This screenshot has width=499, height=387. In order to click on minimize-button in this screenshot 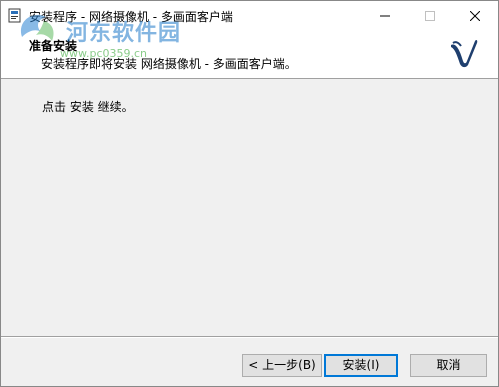, I will do `click(384, 15)`.